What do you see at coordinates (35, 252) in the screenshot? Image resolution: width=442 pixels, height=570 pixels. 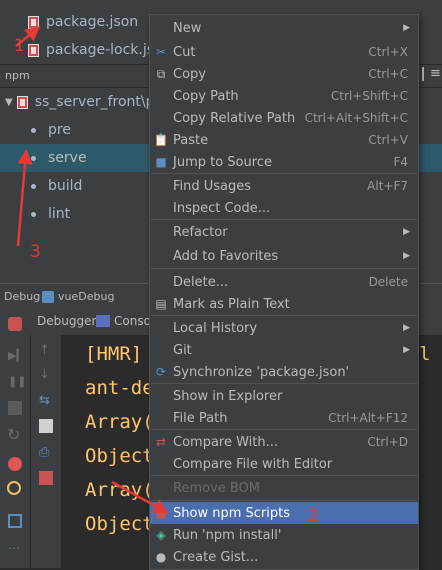 I see `annotation-number: 3` at bounding box center [35, 252].